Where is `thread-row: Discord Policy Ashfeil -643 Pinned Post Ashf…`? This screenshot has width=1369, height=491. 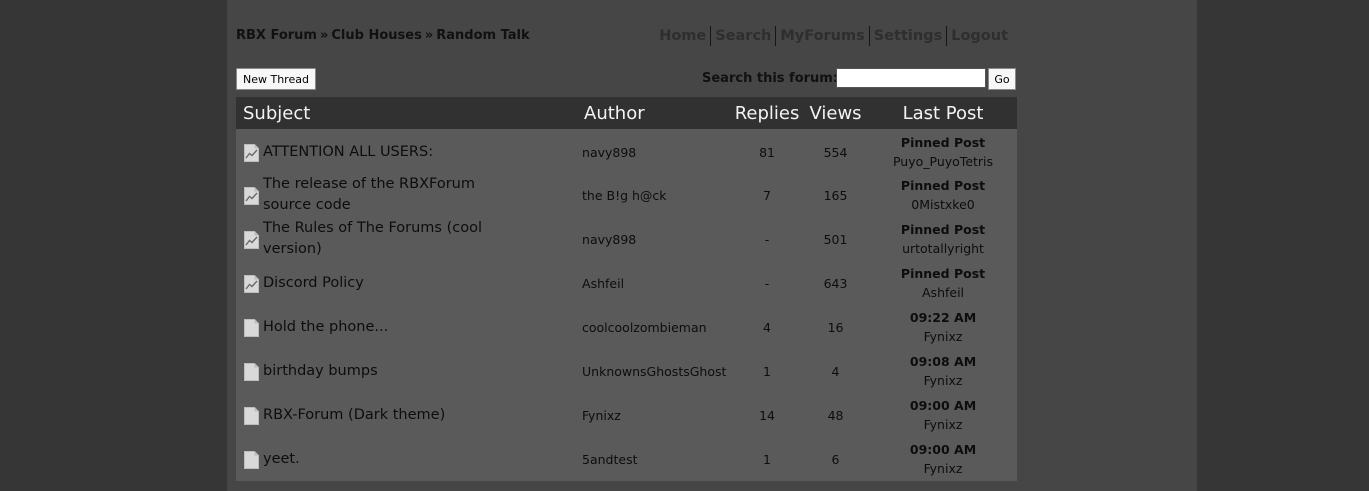 thread-row: Discord Policy Ashfeil -643 Pinned Post Ashf… is located at coordinates (627, 283).